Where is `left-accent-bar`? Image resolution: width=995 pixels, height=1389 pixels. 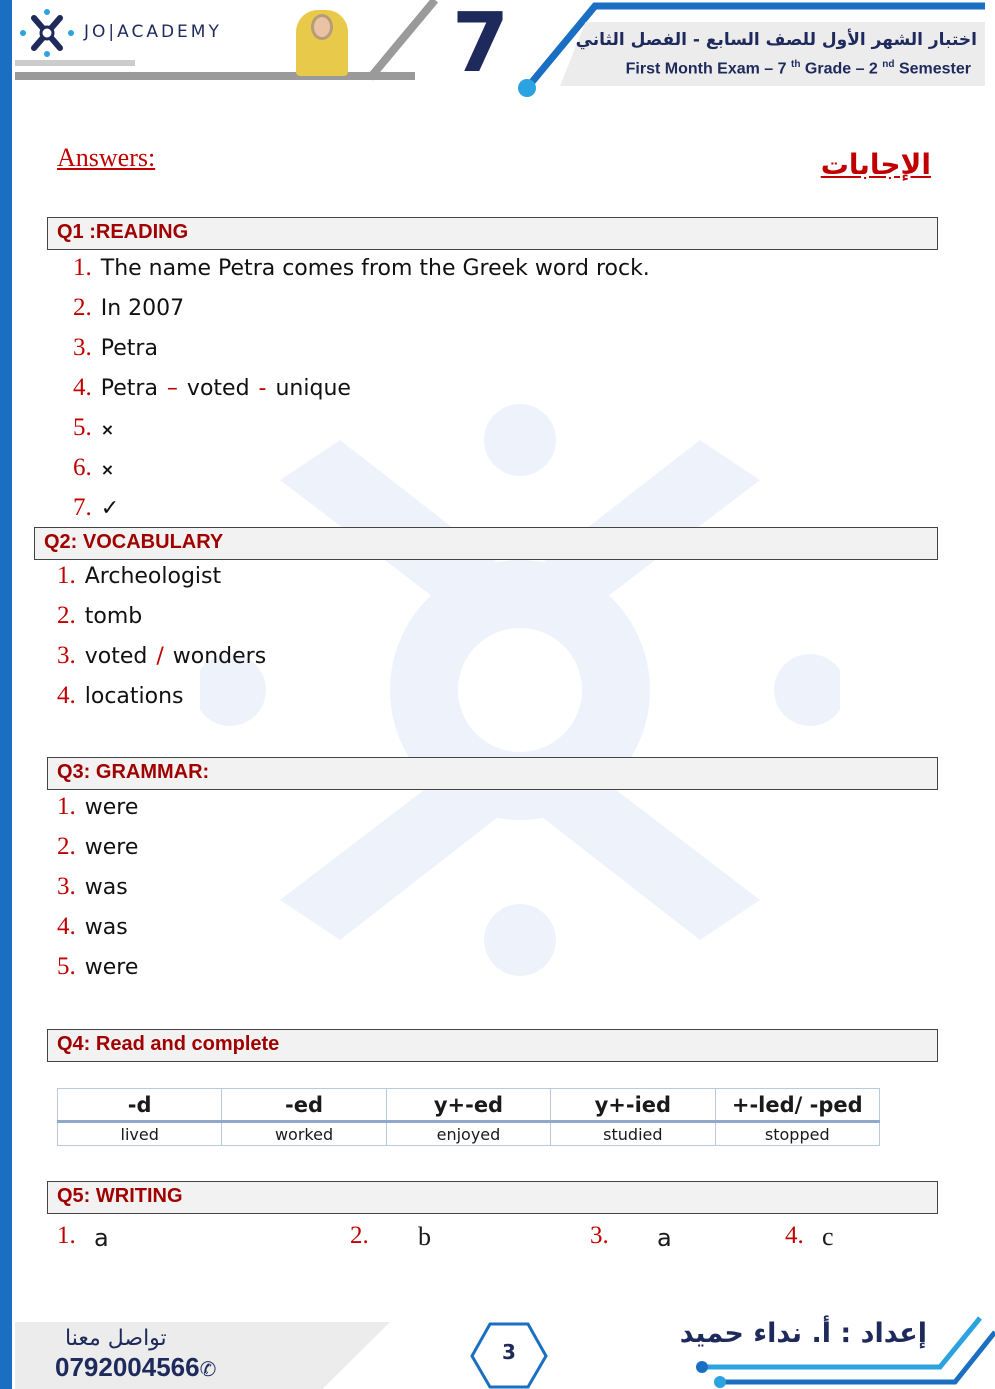
left-accent-bar is located at coordinates (6, 694).